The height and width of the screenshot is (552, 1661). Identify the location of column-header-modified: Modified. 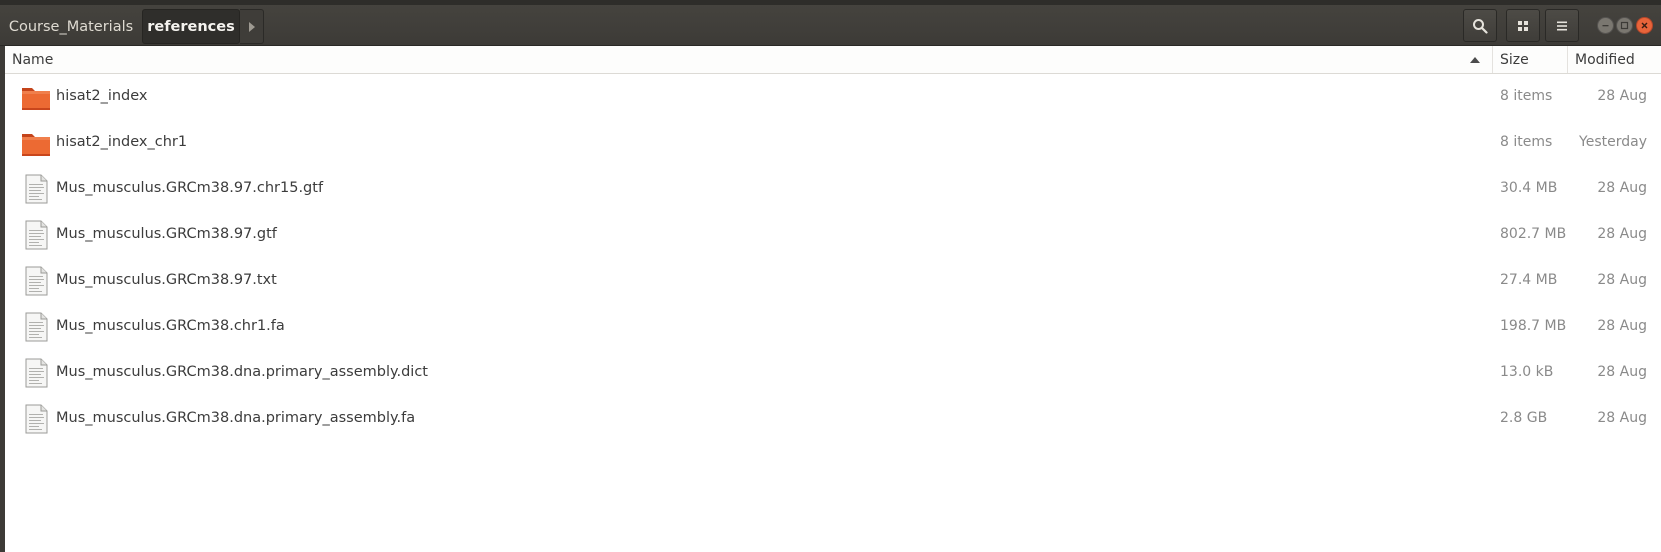
(1614, 59).